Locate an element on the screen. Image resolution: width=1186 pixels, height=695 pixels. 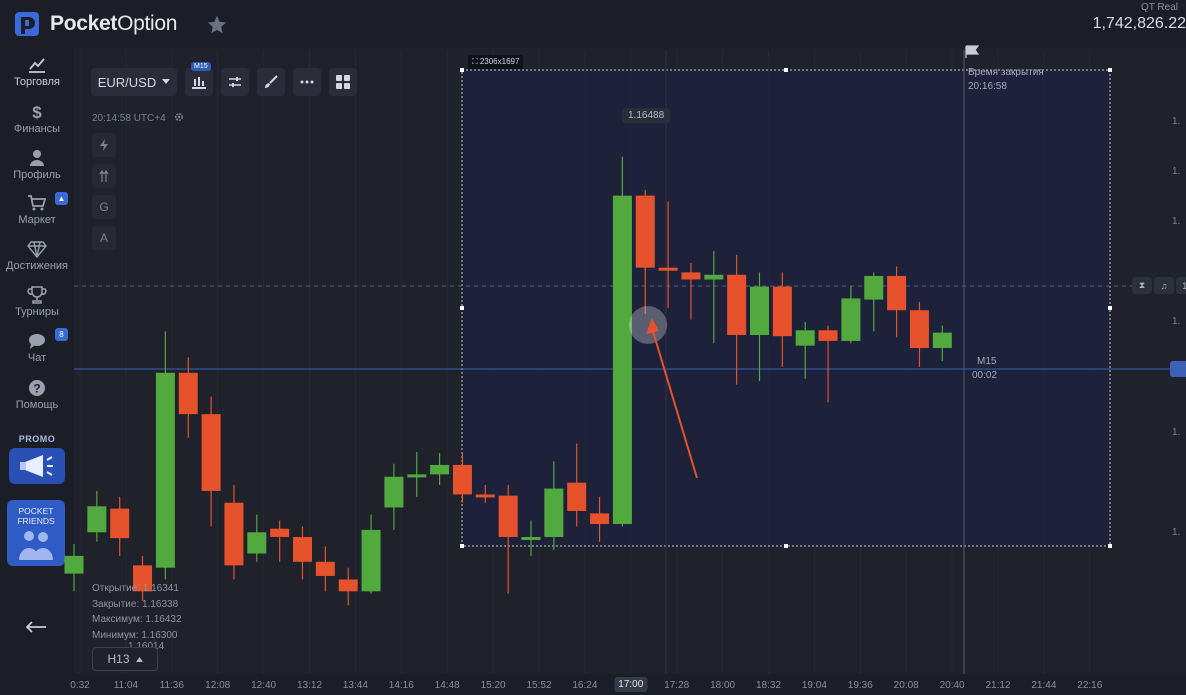
time-tick: 15:20 is located at coordinates (493, 685).